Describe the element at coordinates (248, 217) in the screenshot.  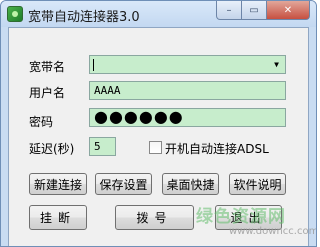
I see `exit-button: 退出` at that location.